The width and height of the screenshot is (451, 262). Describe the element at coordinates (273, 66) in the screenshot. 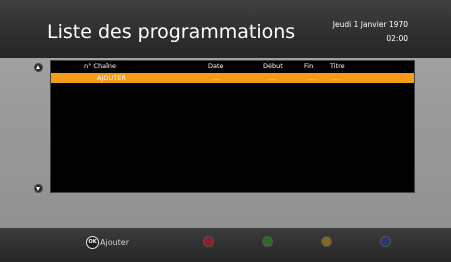

I see `column-start: Début` at that location.